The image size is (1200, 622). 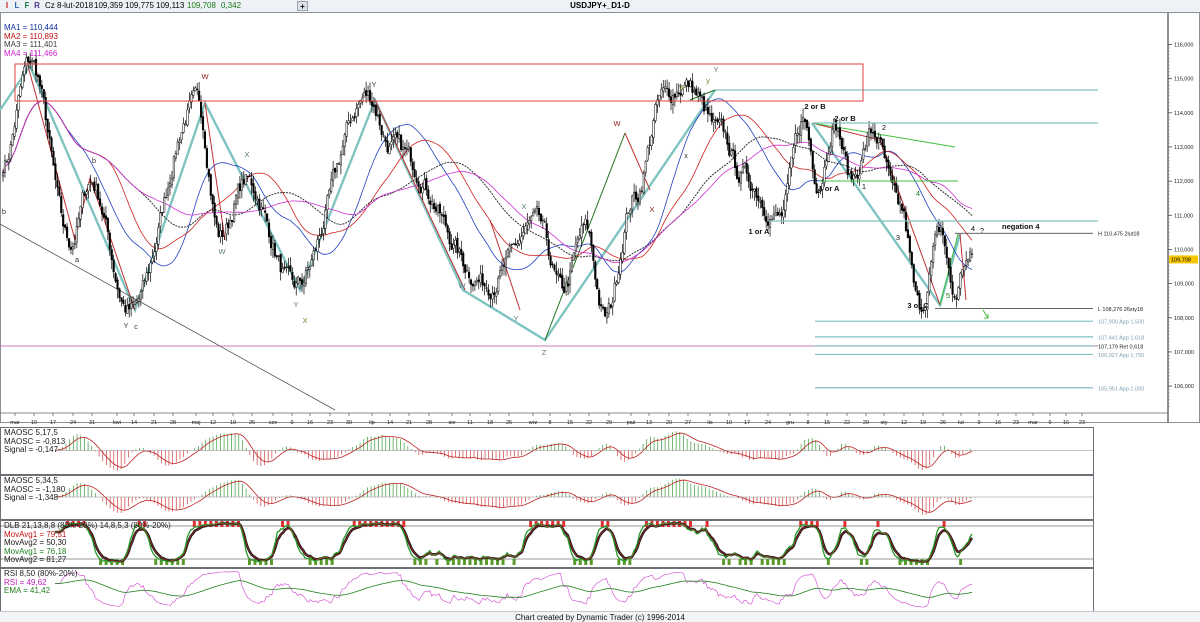 I want to click on price-level-label: L 108,276 26sty18, so click(x=1120, y=310).